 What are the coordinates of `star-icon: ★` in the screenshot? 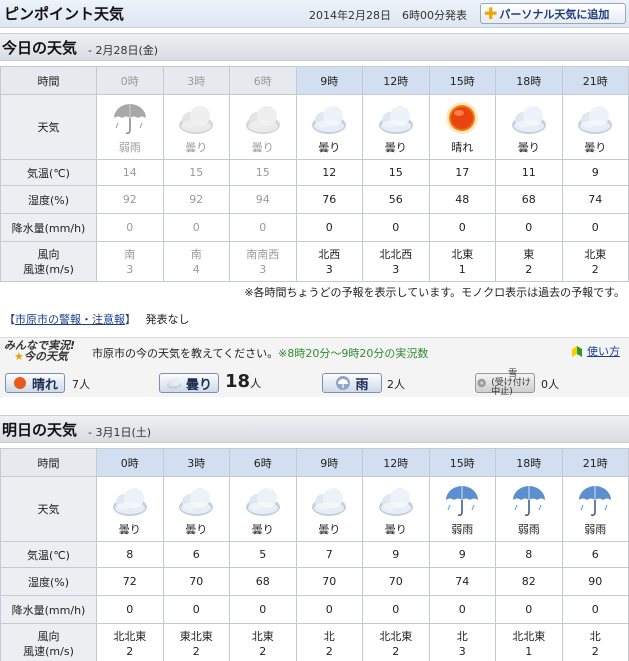 It's located at (19, 356).